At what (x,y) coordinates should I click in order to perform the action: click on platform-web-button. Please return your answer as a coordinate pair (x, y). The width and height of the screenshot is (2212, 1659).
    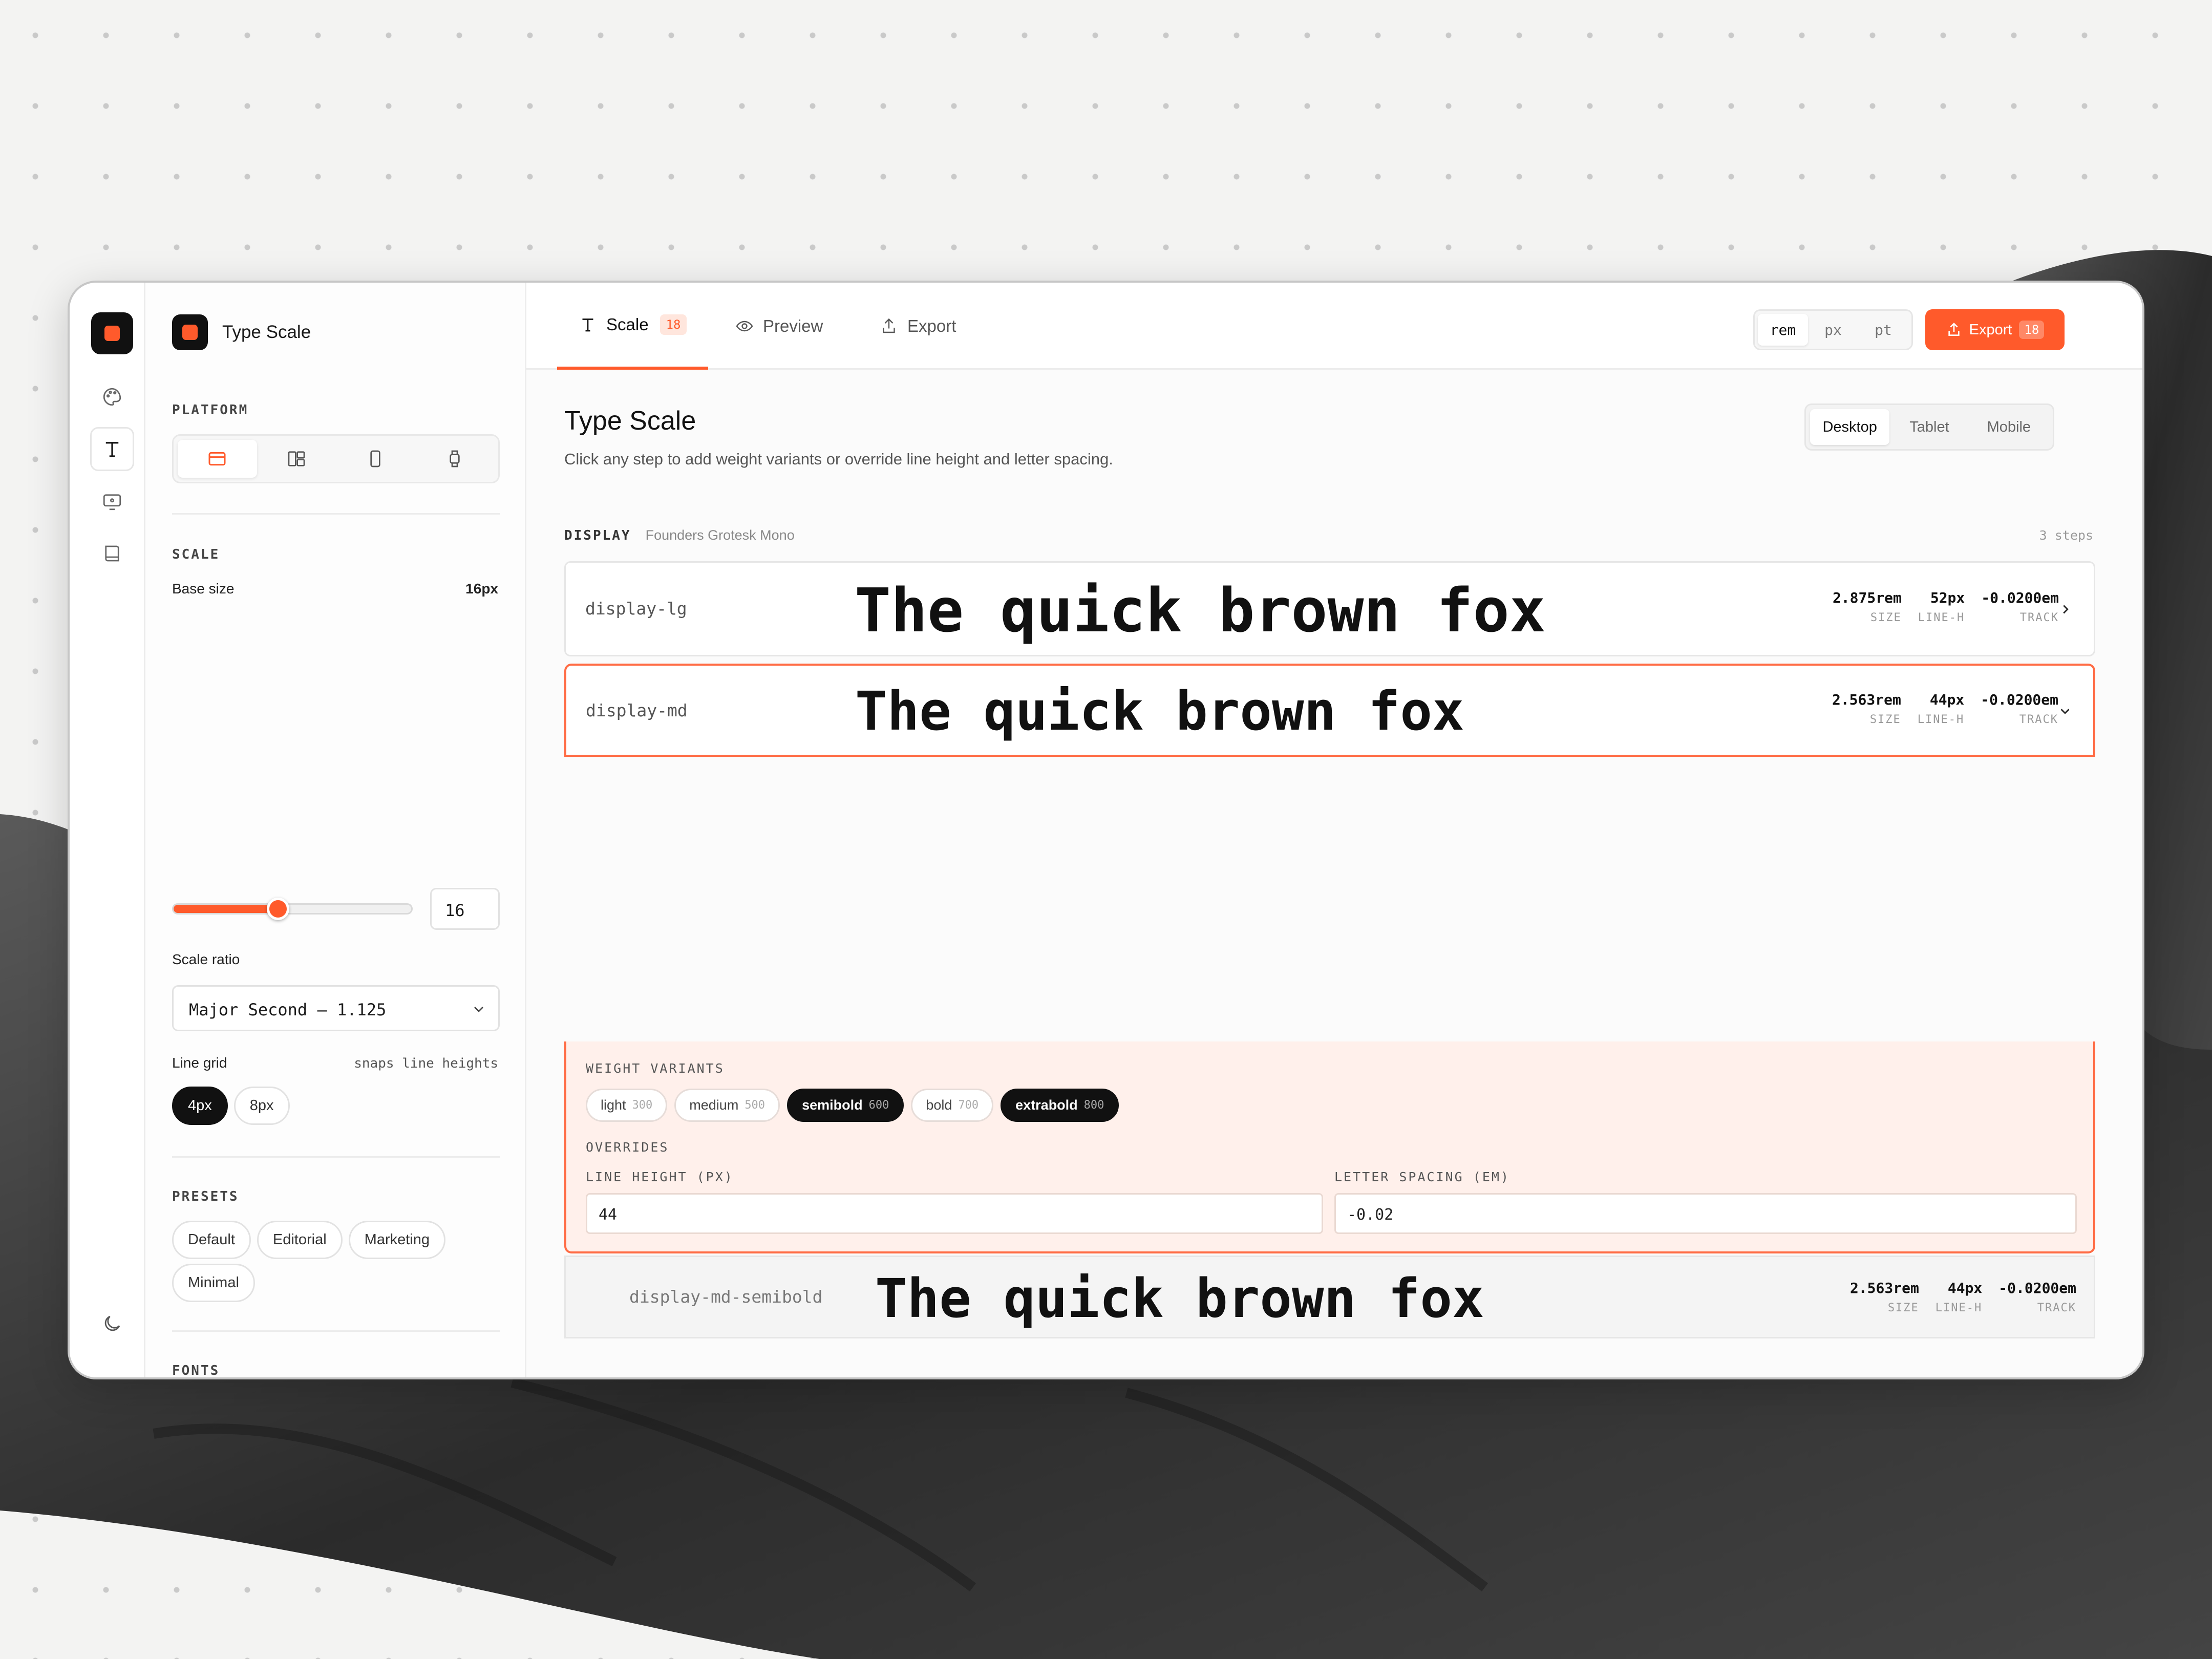
    Looking at the image, I should click on (218, 459).